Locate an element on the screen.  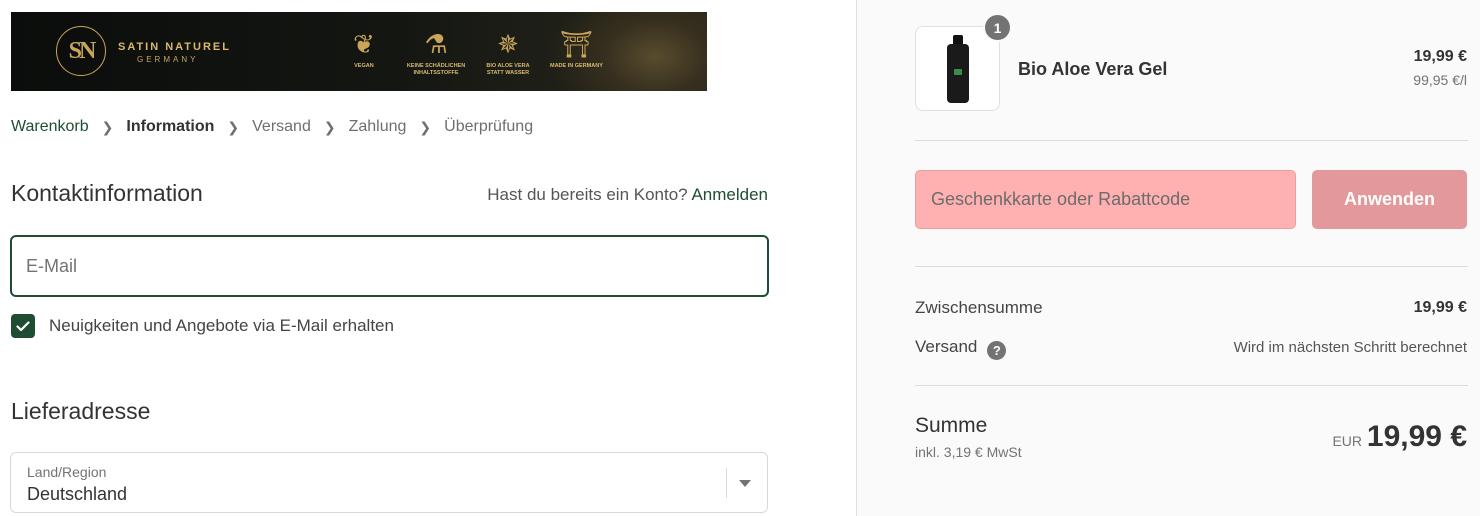
product-name: Bio Aloe Vera Gel is located at coordinates (1093, 69).